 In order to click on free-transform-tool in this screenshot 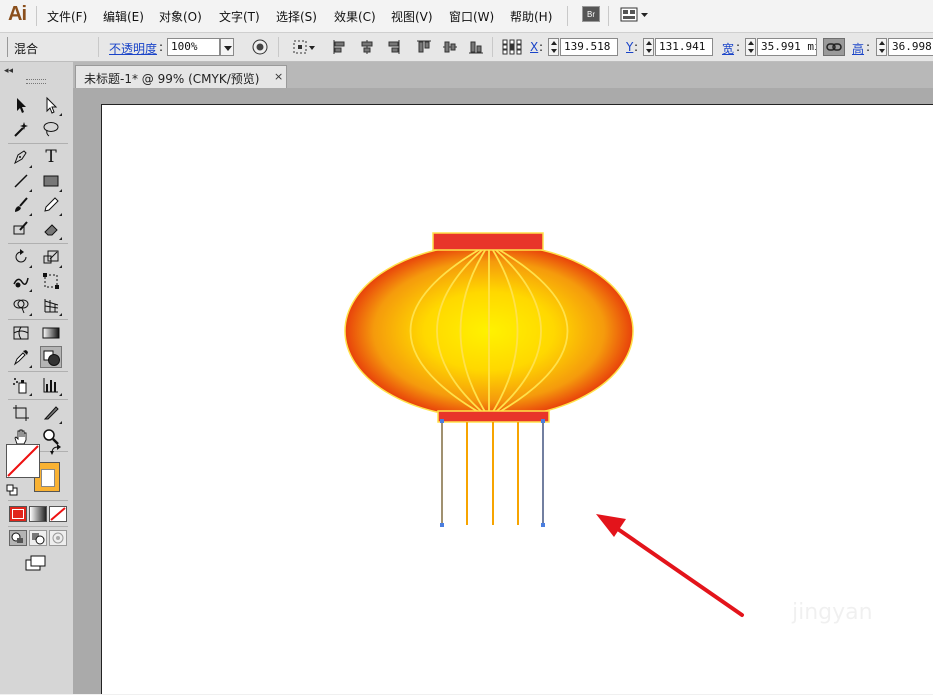, I will do `click(51, 281)`.